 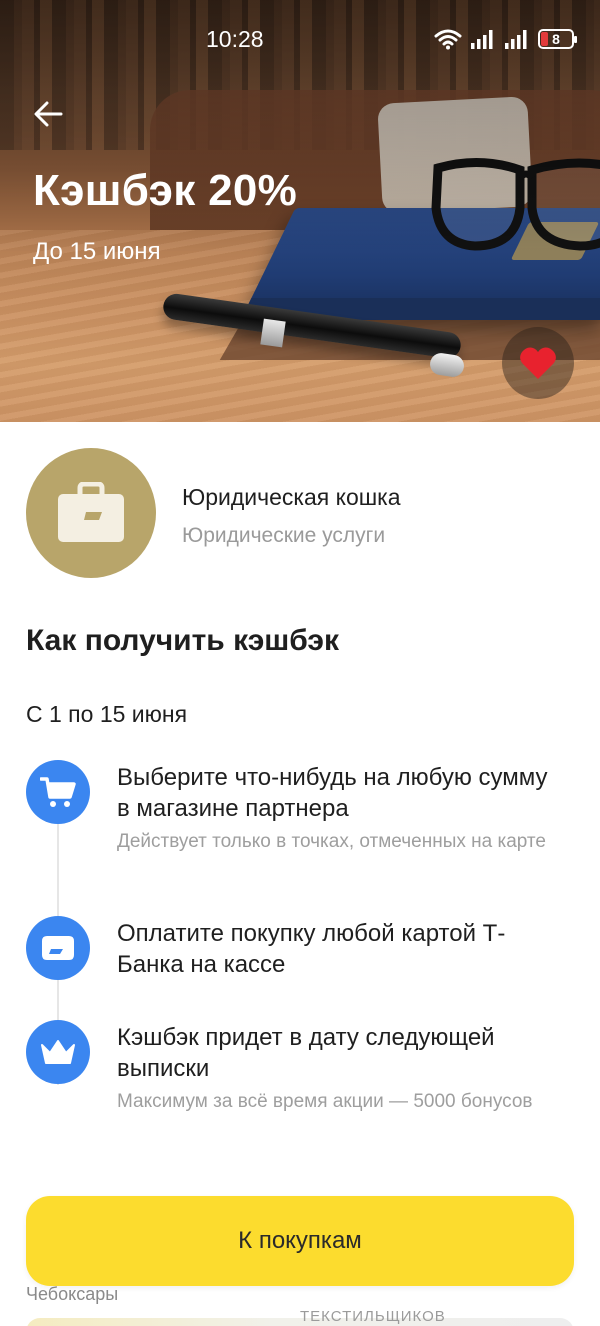 I want to click on cart-icon, so click(x=58, y=792).